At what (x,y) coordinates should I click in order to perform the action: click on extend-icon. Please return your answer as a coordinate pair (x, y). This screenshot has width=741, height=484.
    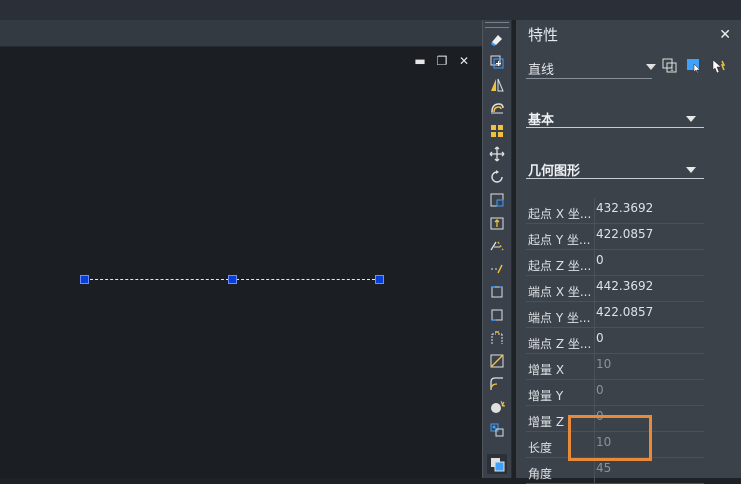
    Looking at the image, I should click on (497, 269).